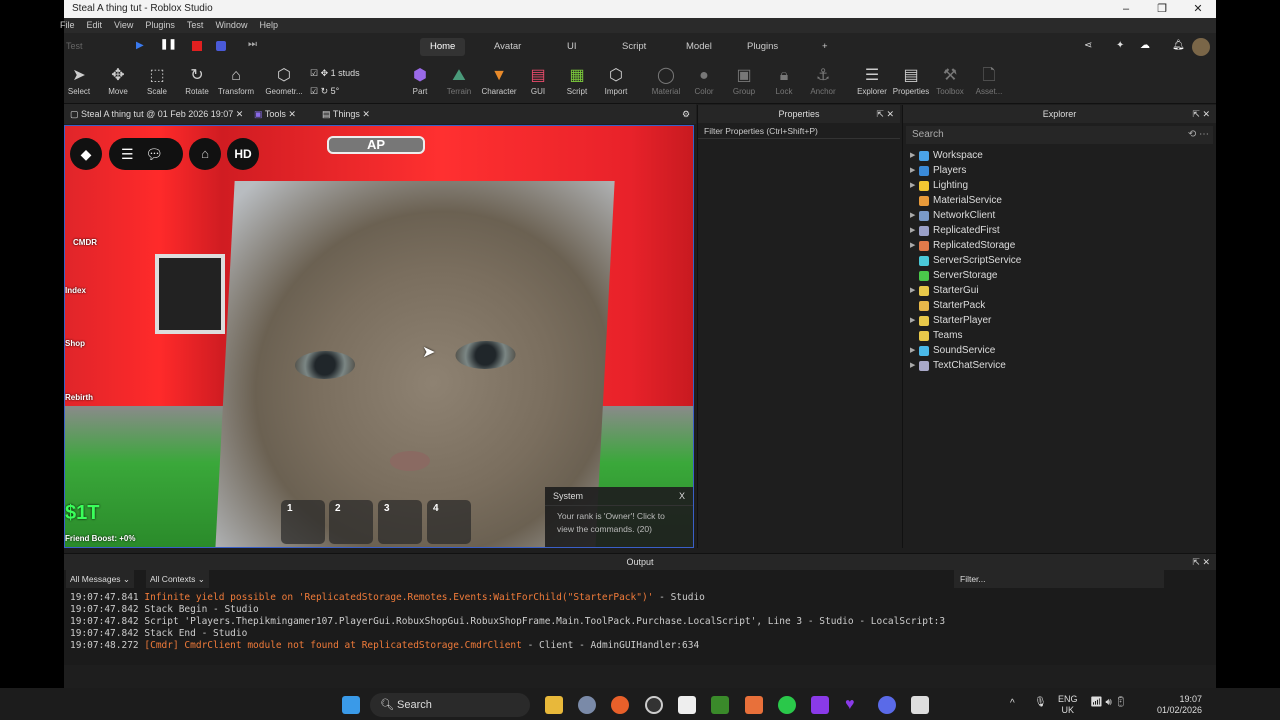  I want to click on store-icon, so click(687, 705).